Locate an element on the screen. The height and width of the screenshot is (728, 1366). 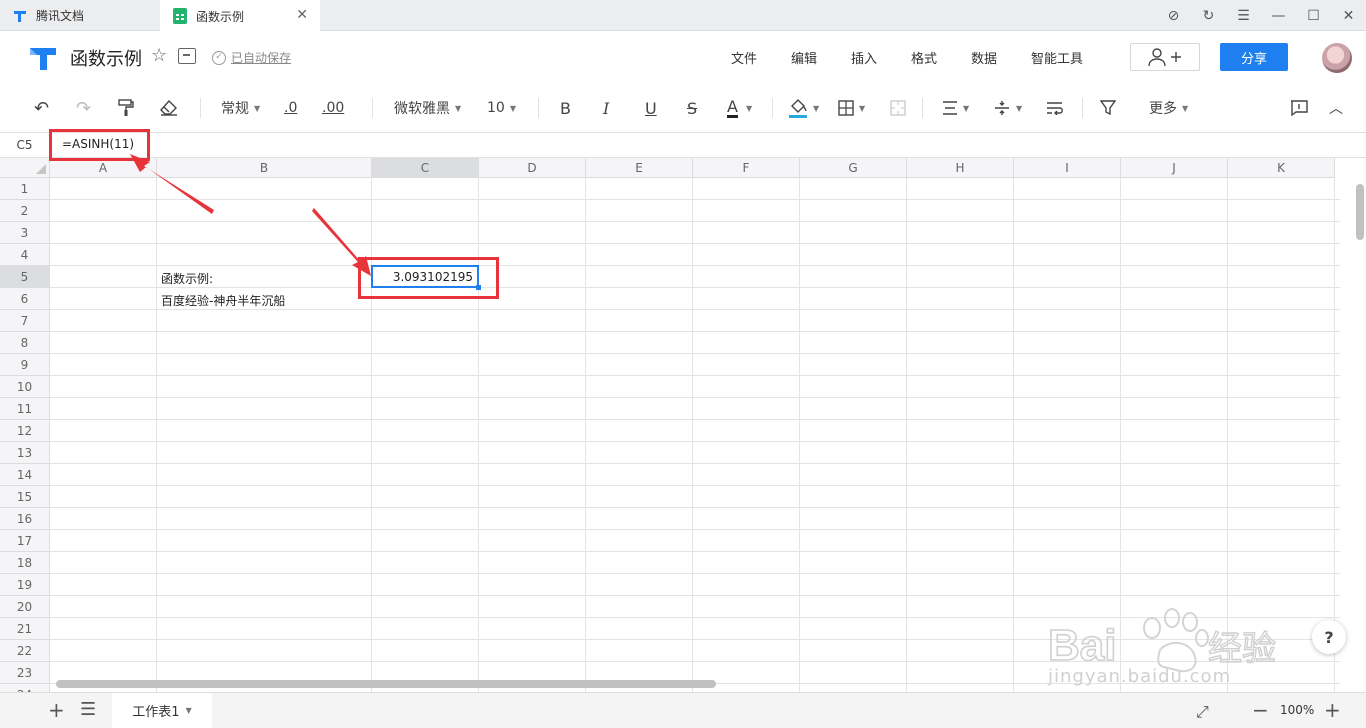
row-header-3: 3 is located at coordinates (25, 233).